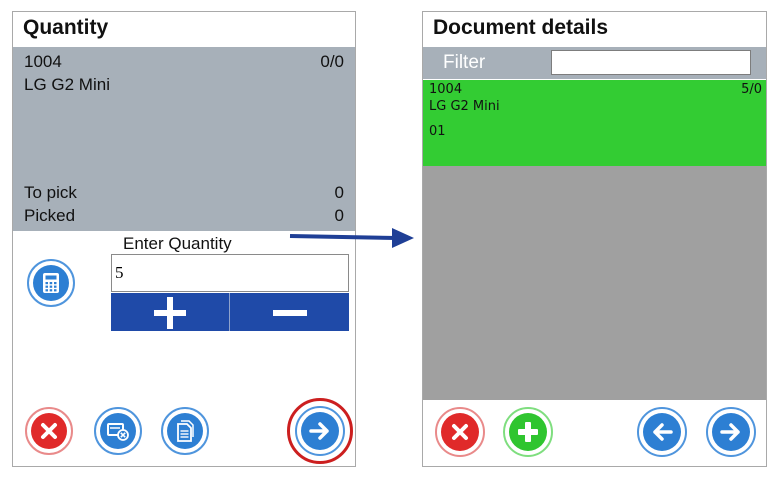 This screenshot has width=778, height=479. I want to click on clear-icon, so click(118, 432).